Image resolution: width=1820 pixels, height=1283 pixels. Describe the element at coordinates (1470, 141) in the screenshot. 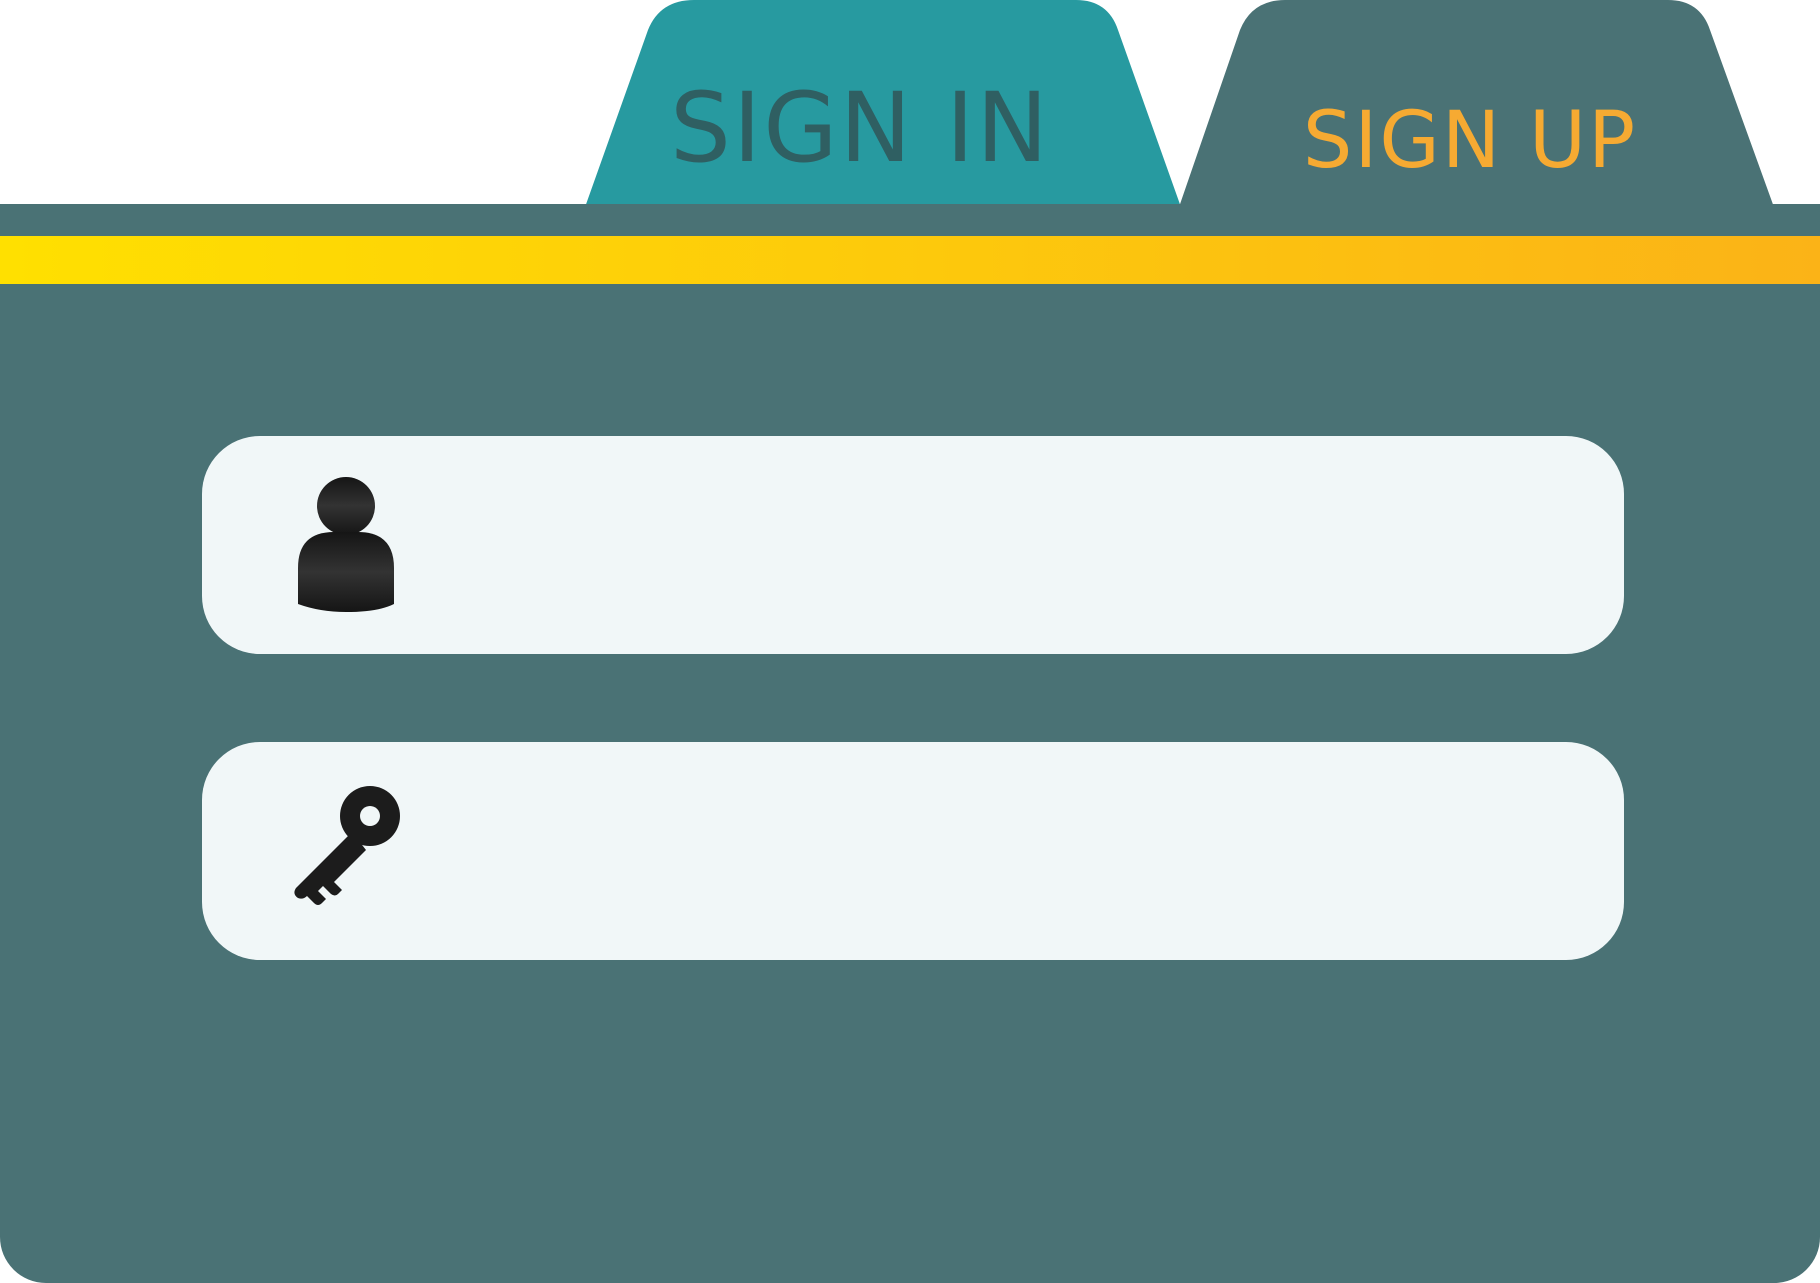

I see `tab-sign-up: SIGN UP` at that location.